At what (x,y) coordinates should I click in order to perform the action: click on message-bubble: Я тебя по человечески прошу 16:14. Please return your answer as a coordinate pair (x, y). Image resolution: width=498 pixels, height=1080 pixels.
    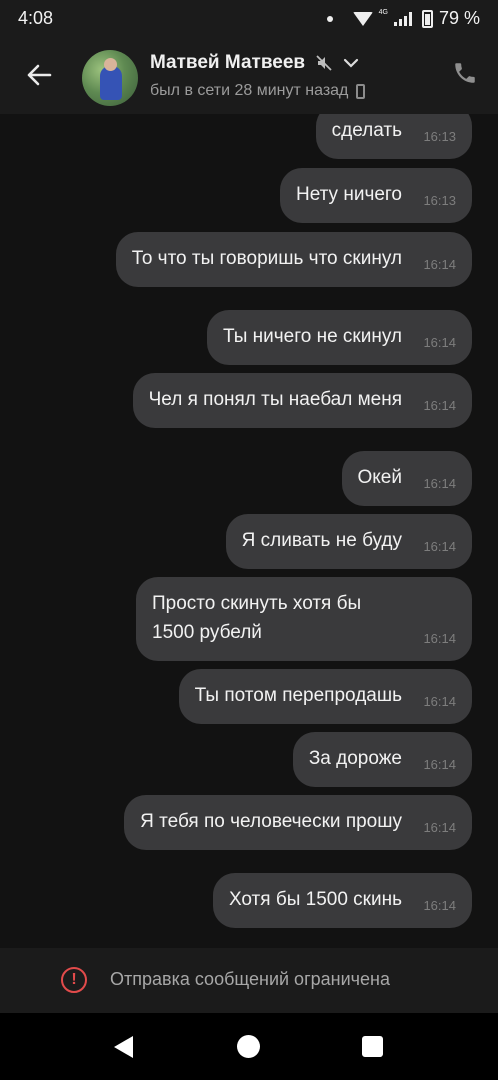
    Looking at the image, I should click on (298, 822).